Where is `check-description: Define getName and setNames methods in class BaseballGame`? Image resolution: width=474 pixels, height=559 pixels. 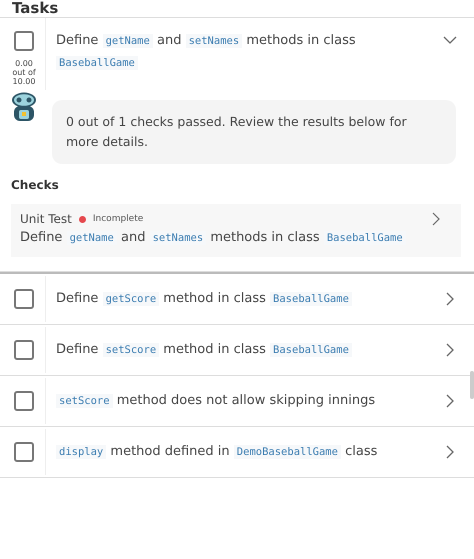 check-description: Define getName and setNames methods in class BaseballGame is located at coordinates (235, 238).